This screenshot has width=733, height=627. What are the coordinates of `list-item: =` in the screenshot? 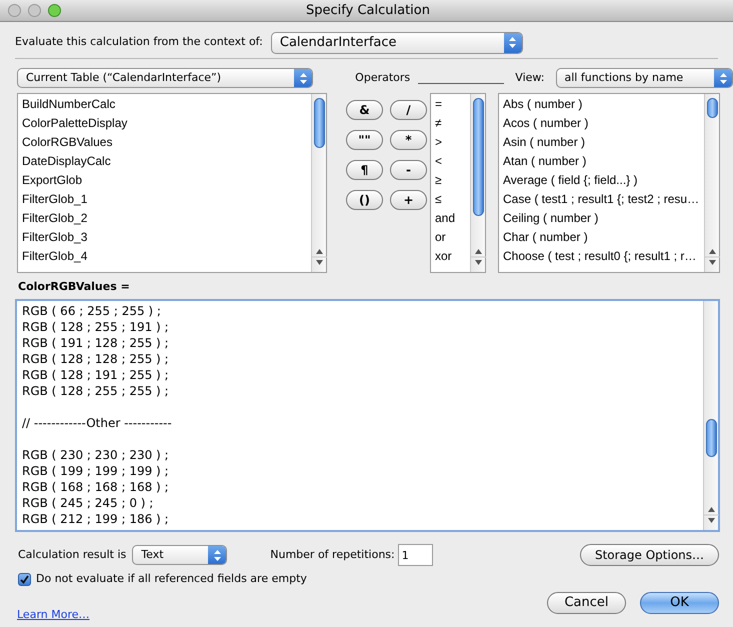 It's located at (452, 104).